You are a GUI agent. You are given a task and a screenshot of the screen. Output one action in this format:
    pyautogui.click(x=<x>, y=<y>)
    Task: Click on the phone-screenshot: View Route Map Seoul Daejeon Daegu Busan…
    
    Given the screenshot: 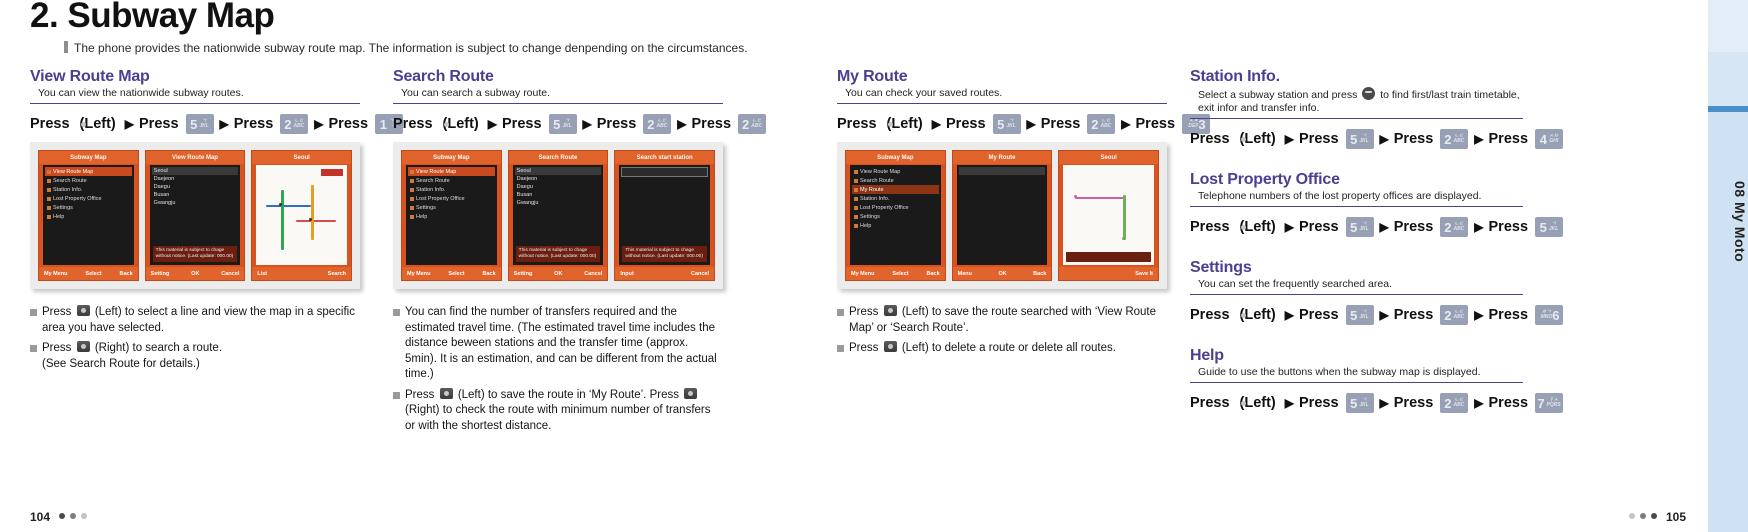 What is the action you would take?
    pyautogui.click(x=195, y=215)
    